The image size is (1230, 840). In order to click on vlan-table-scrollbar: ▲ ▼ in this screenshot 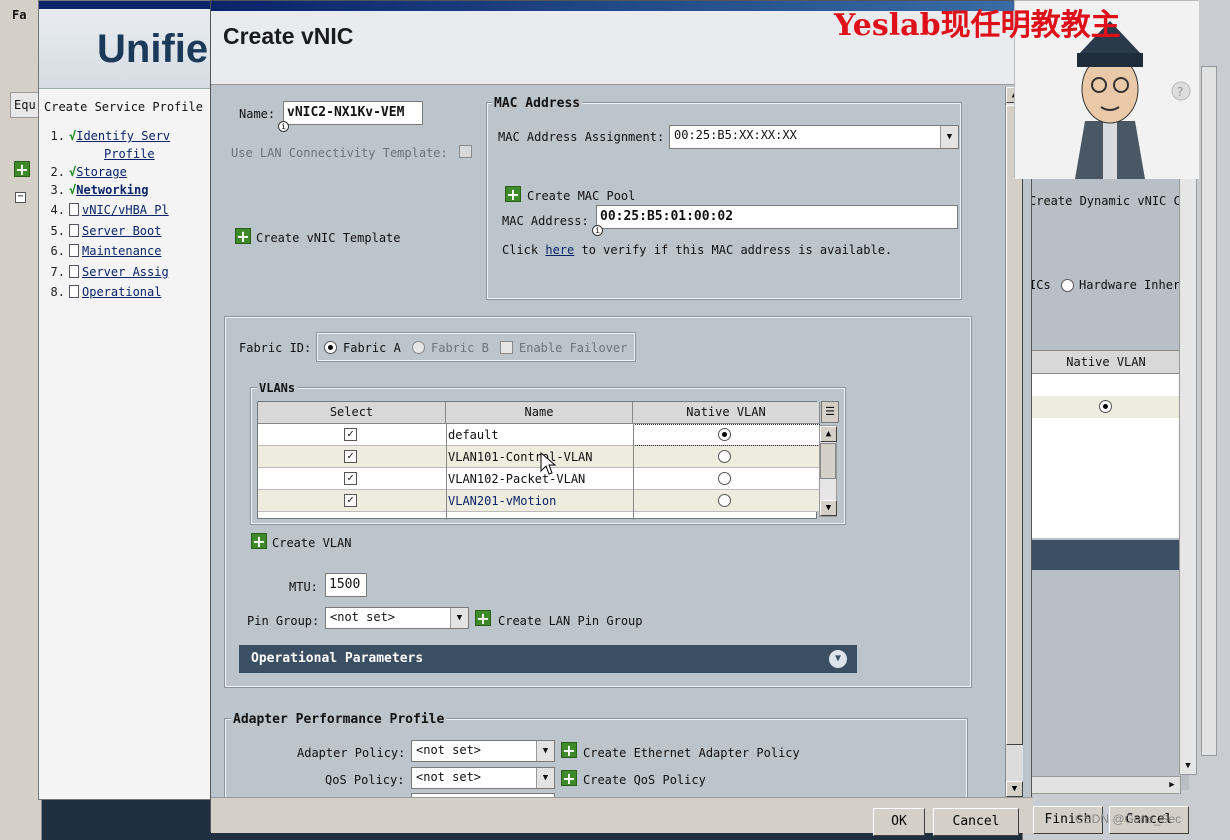, I will do `click(828, 471)`.